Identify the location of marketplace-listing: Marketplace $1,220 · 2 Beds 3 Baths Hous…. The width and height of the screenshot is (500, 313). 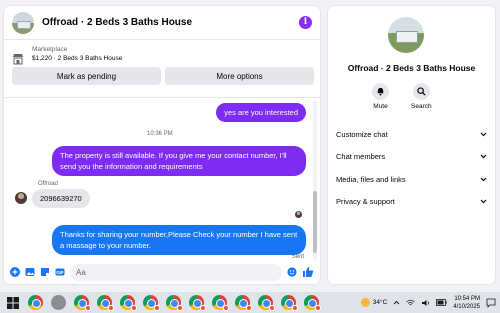
(162, 69).